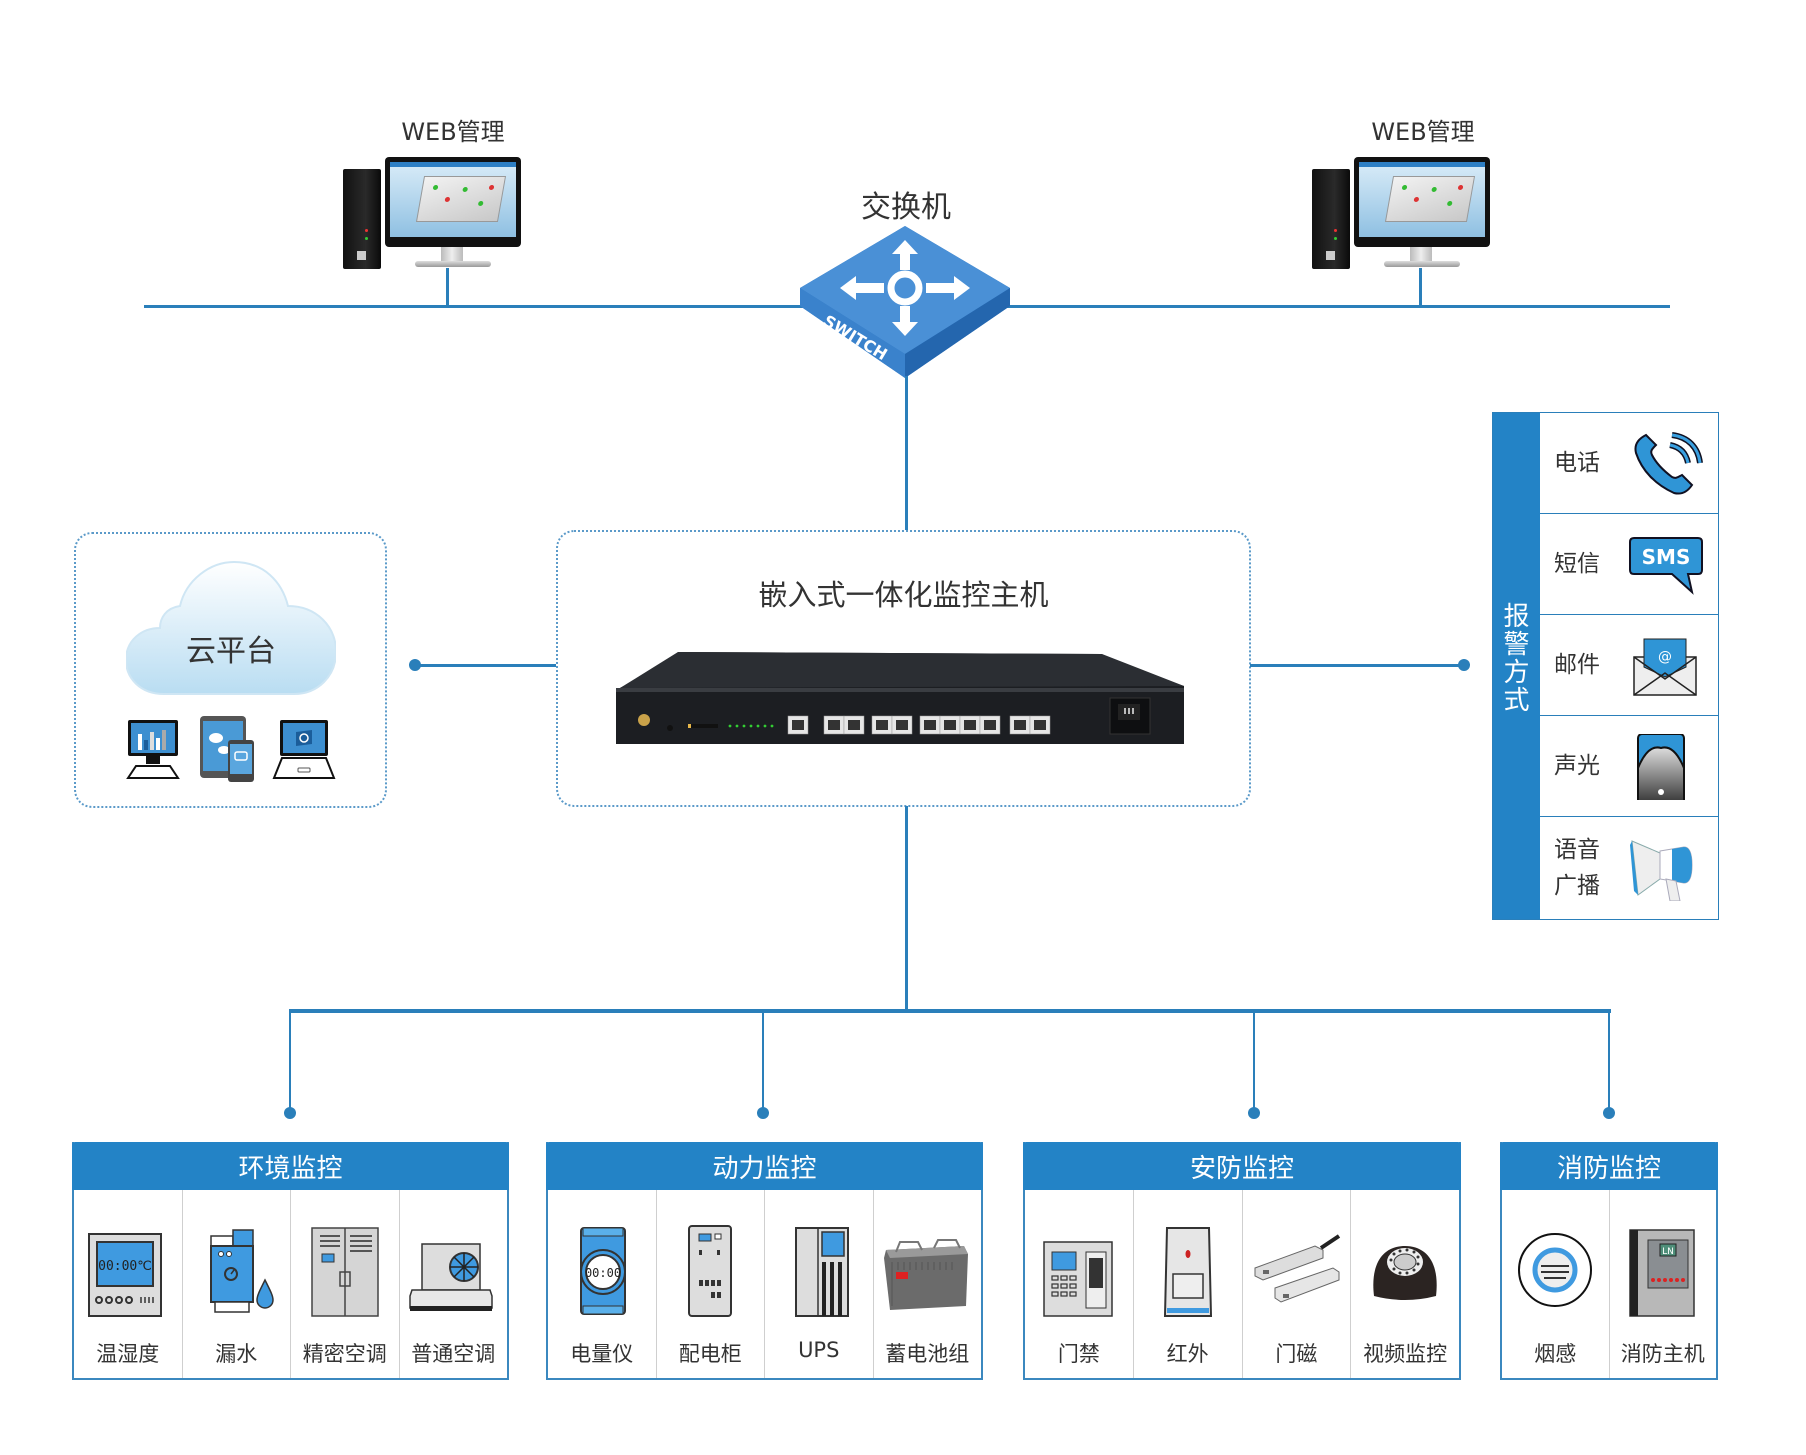 This screenshot has height=1455, width=1806. Describe the element at coordinates (1629, 867) in the screenshot. I see `alarm-item-voice-broadcast: 语音 广播` at that location.